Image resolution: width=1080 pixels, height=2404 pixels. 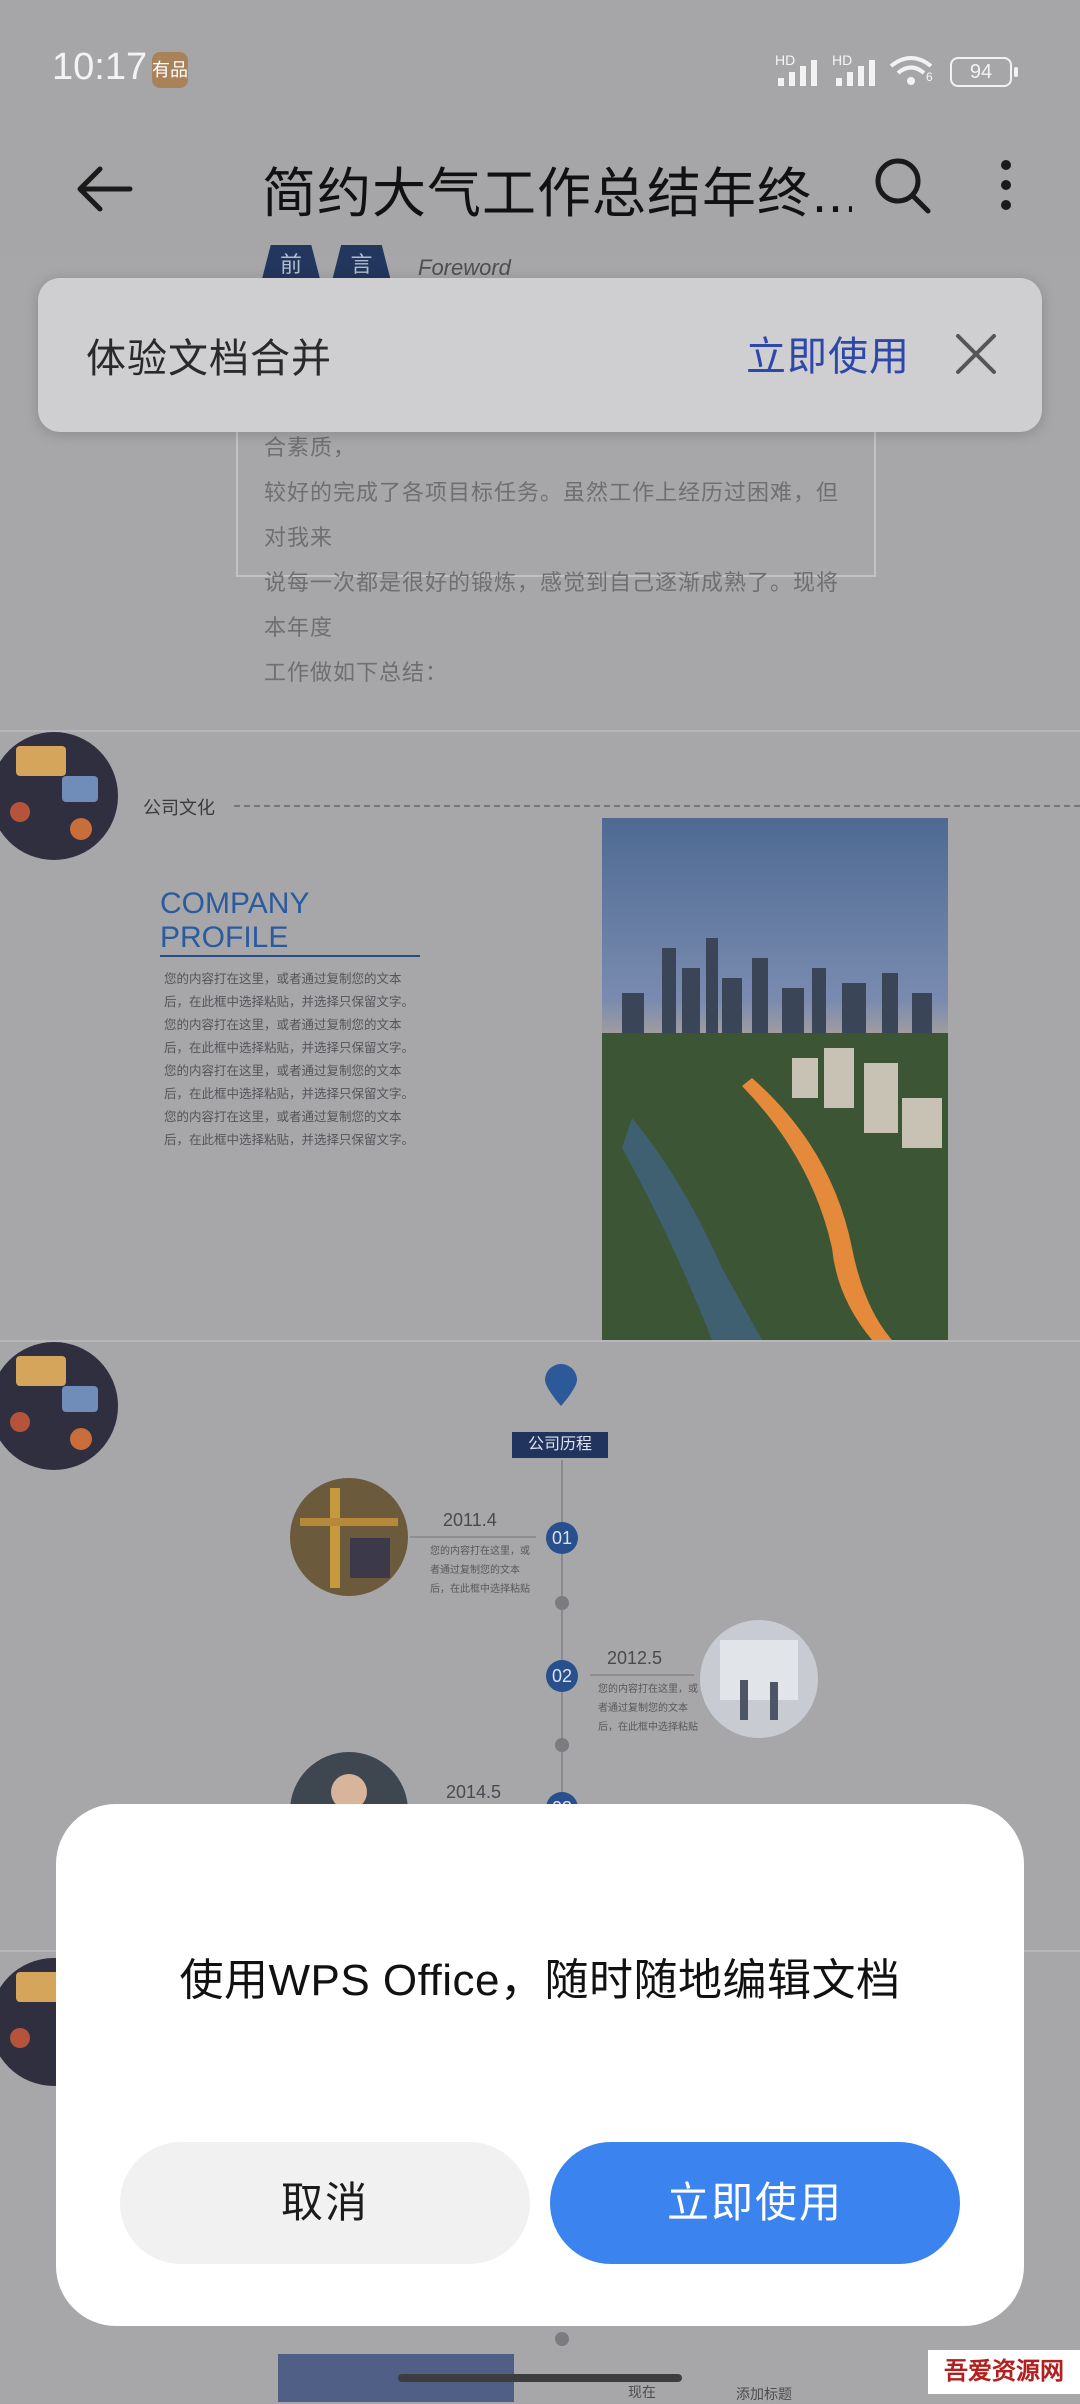 What do you see at coordinates (540, 2378) in the screenshot?
I see `home-indicator` at bounding box center [540, 2378].